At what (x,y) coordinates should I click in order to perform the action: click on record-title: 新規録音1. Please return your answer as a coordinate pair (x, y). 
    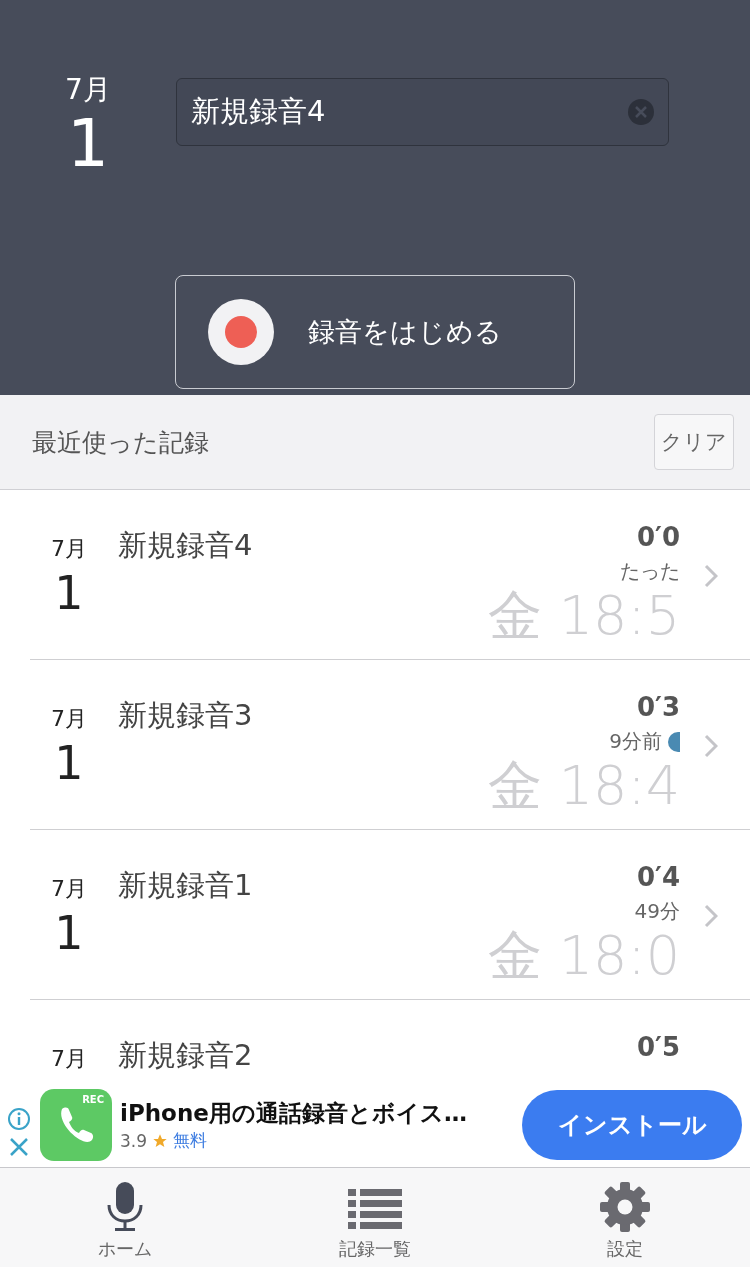
    Looking at the image, I should click on (186, 885).